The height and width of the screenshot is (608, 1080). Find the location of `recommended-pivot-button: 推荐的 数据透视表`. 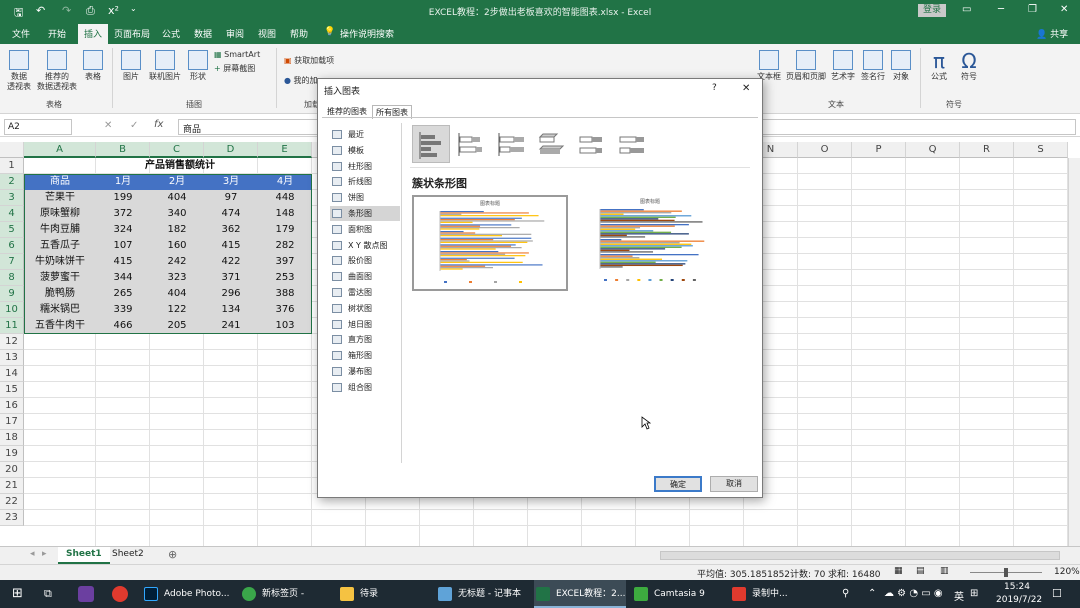

recommended-pivot-button: 推荐的 数据透视表 is located at coordinates (57, 71).